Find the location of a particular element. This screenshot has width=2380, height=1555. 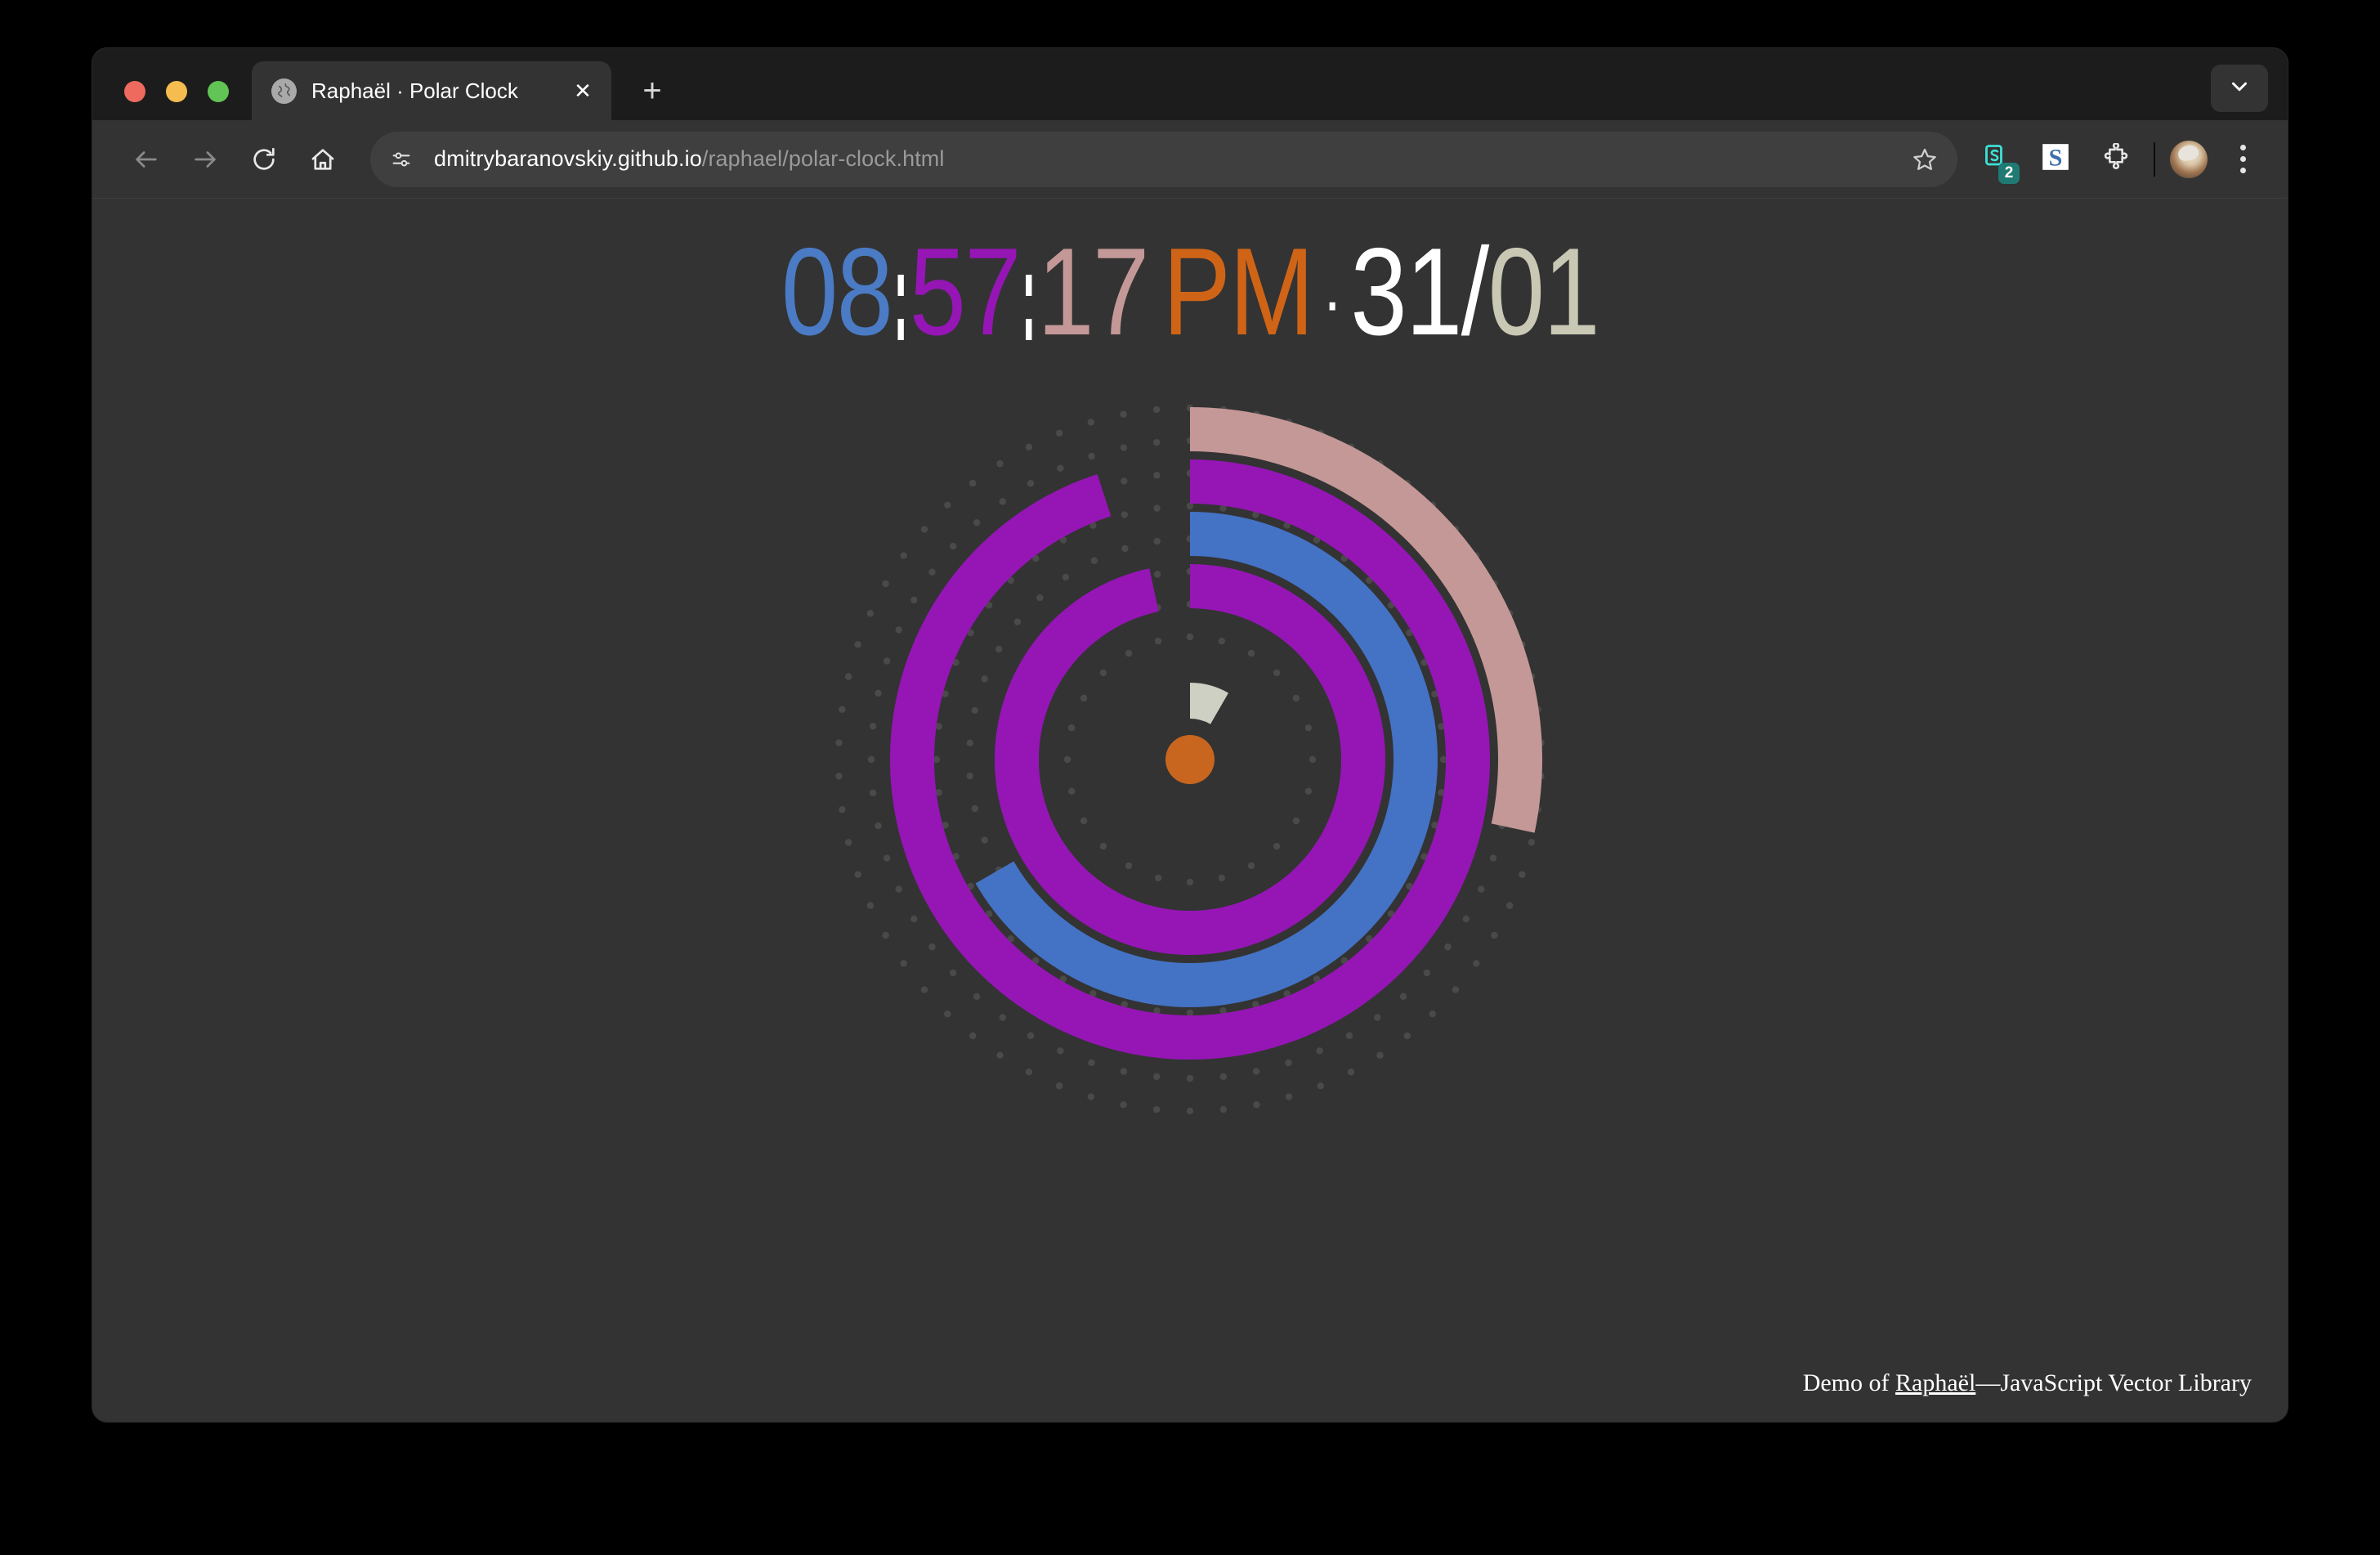

s-extension-icon: S is located at coordinates (2055, 159).